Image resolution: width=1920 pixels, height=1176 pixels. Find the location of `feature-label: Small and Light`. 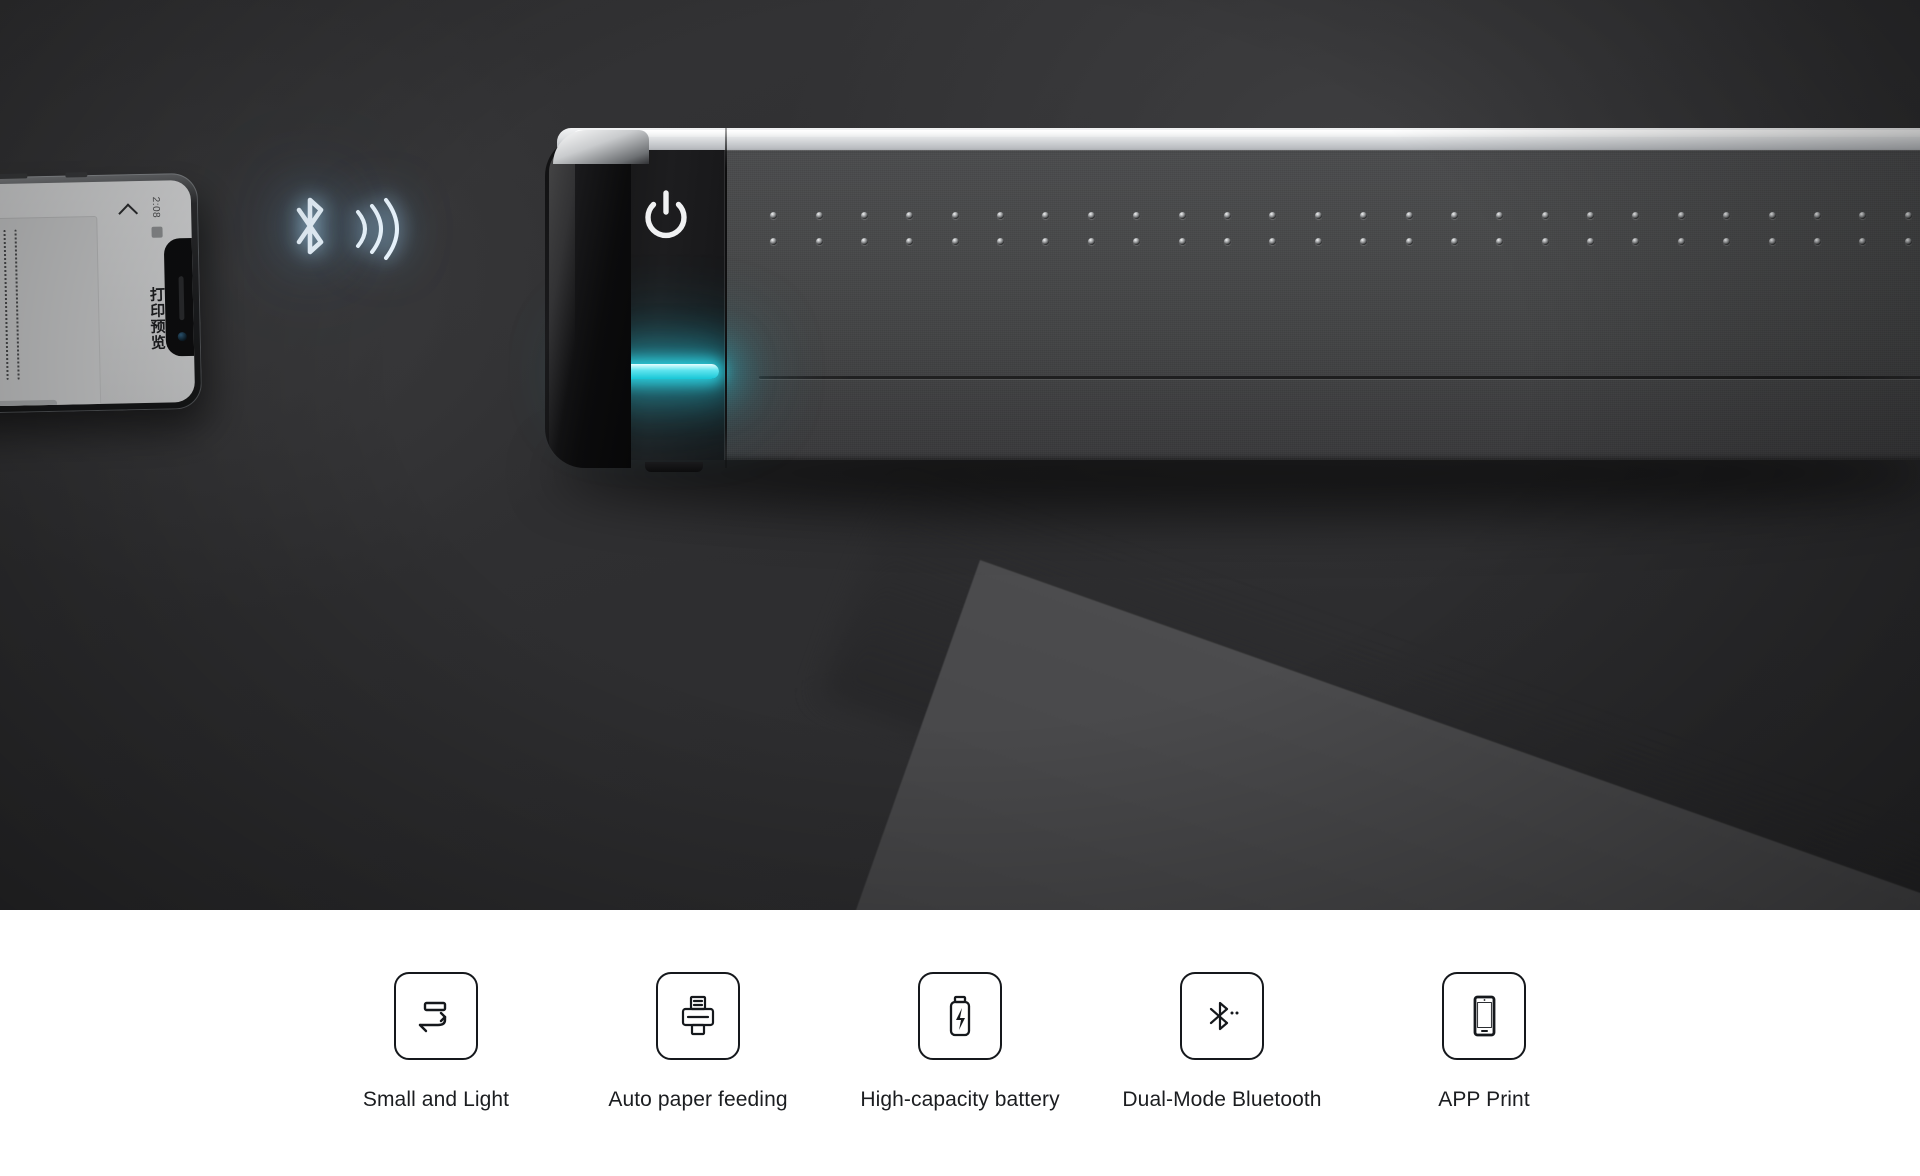

feature-label: Small and Light is located at coordinates (436, 1099).